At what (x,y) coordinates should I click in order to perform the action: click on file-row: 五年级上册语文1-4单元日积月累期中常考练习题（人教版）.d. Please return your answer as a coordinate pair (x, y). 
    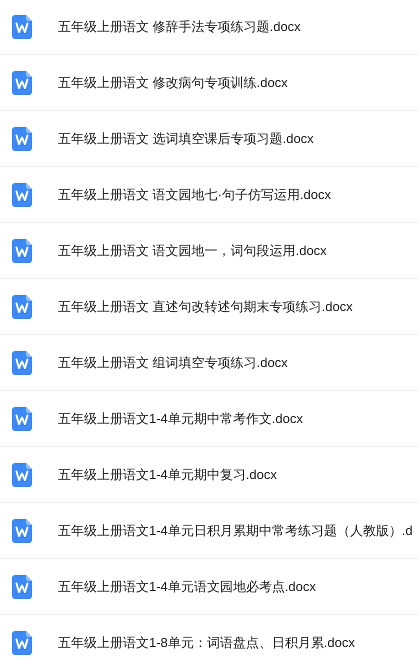
    Looking at the image, I should click on (209, 531).